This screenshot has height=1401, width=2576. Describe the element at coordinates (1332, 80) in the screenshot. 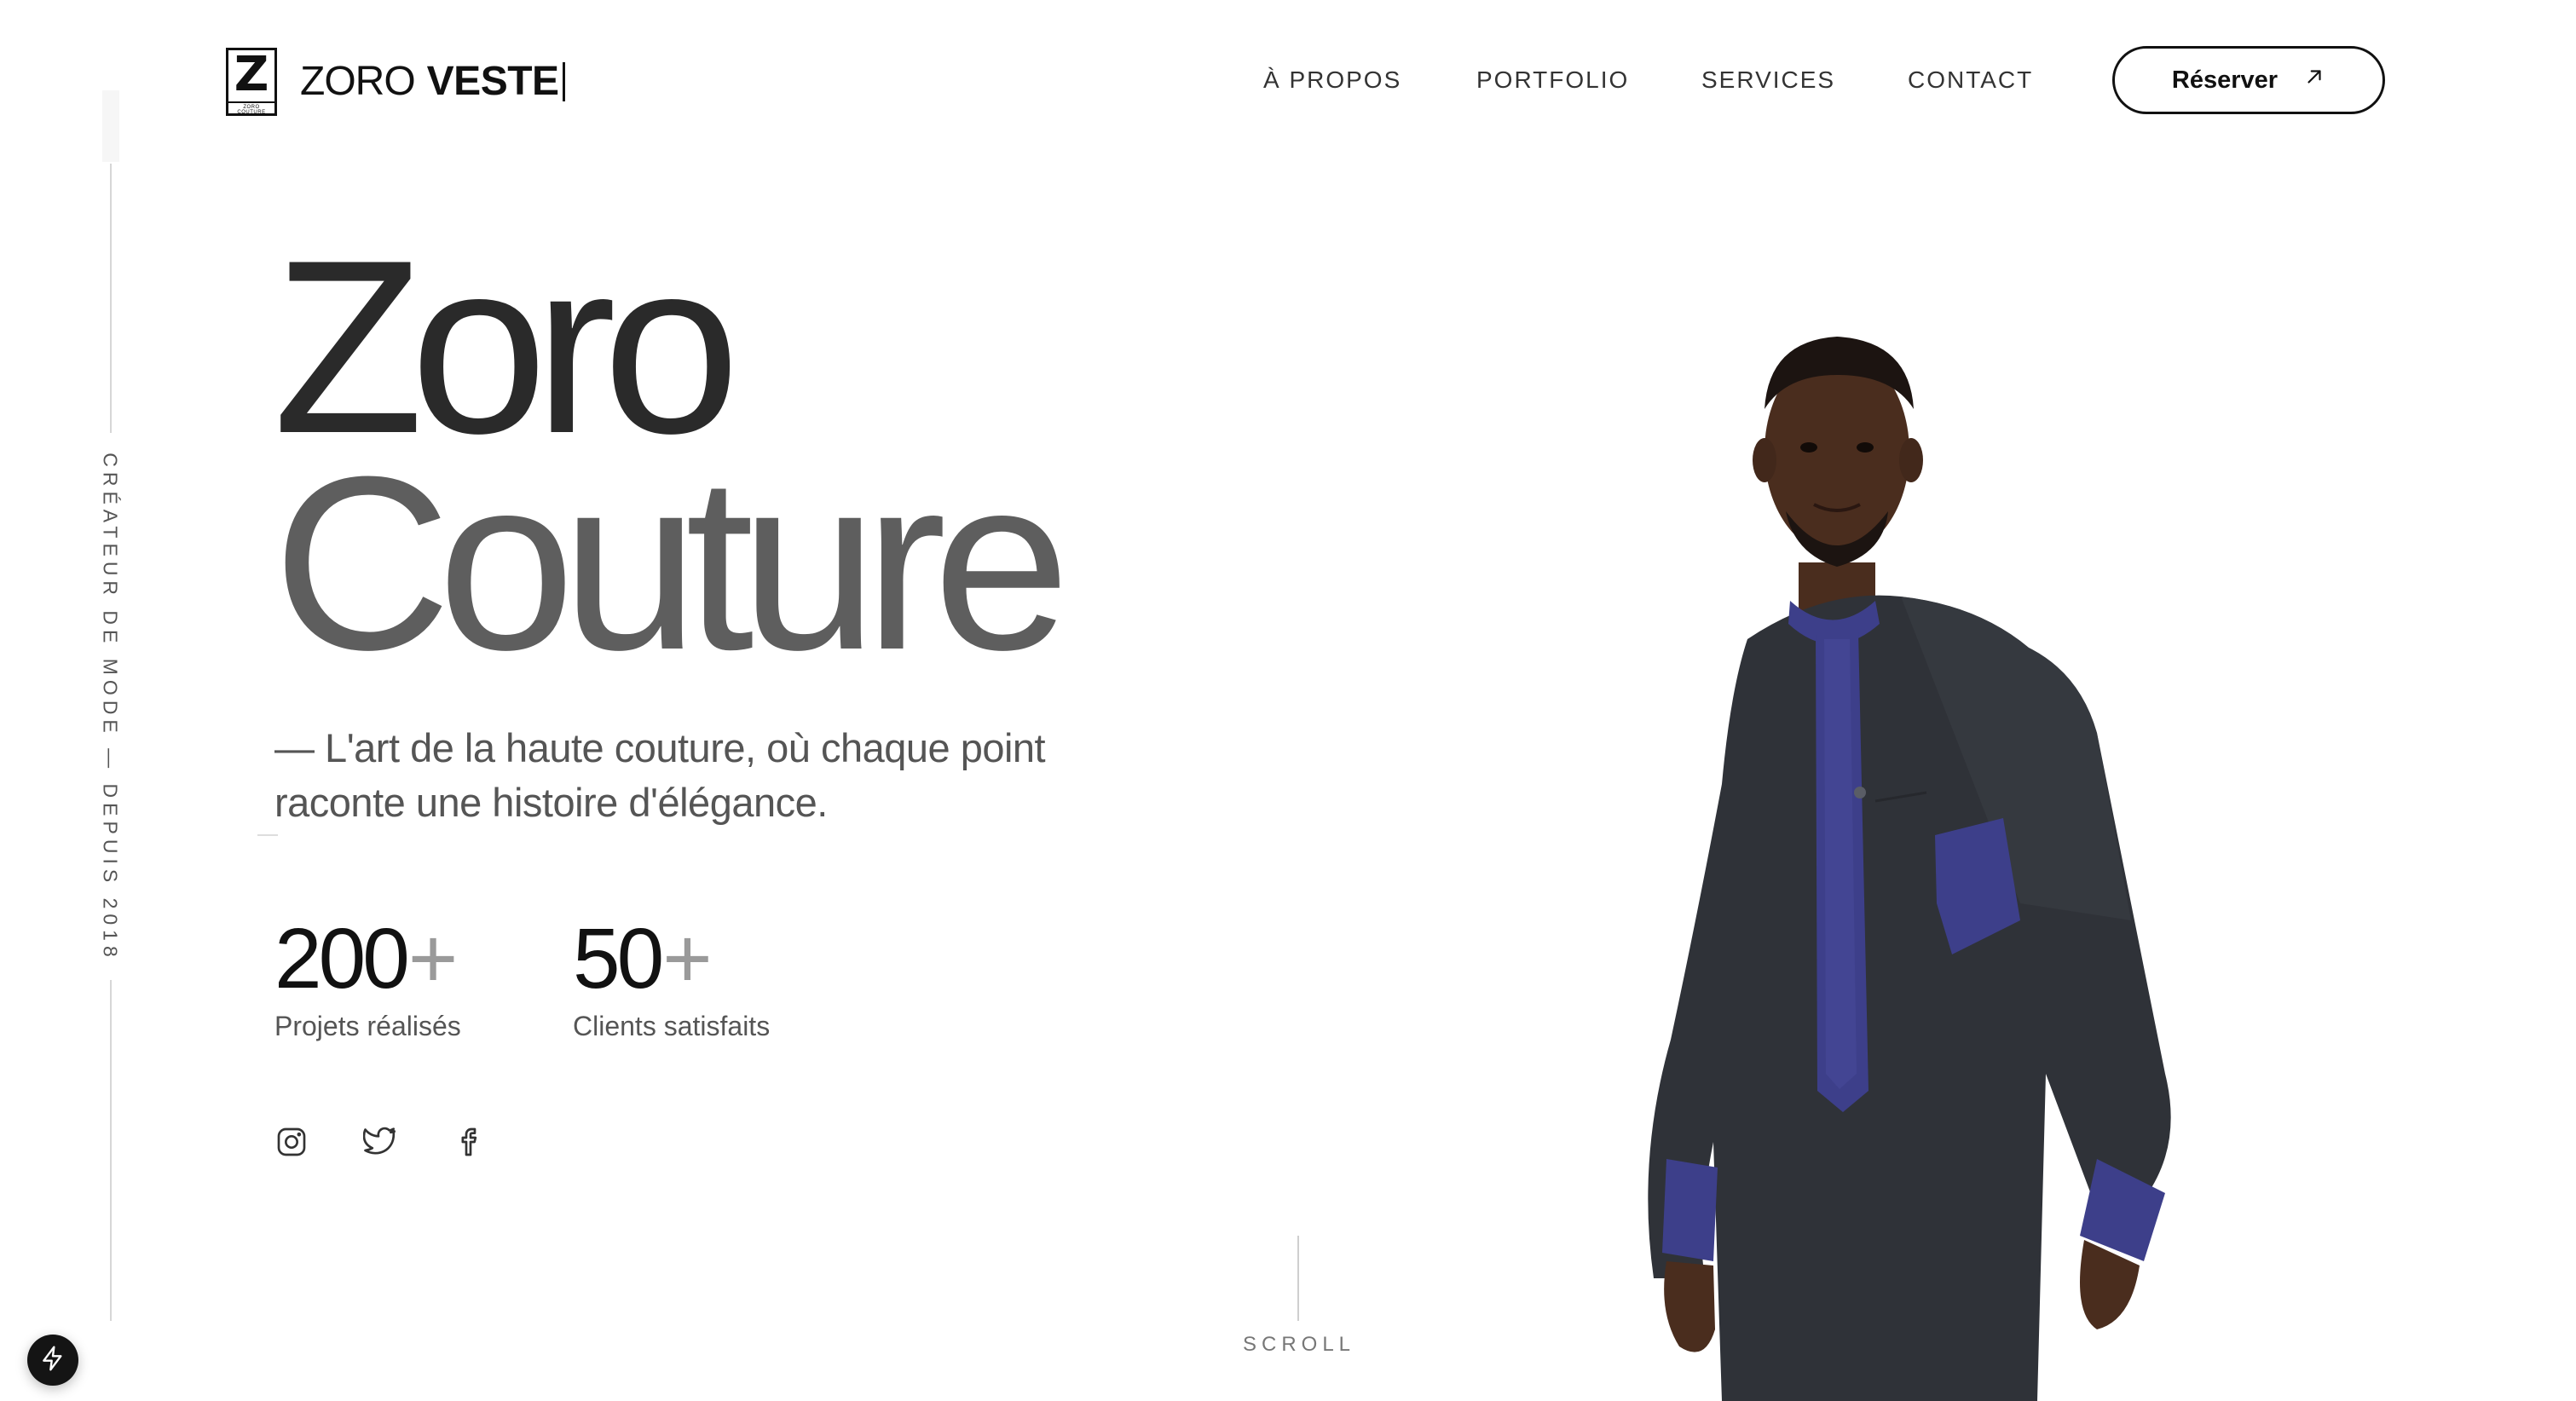

I see `nav-link-a-propos: À PROPOS` at that location.